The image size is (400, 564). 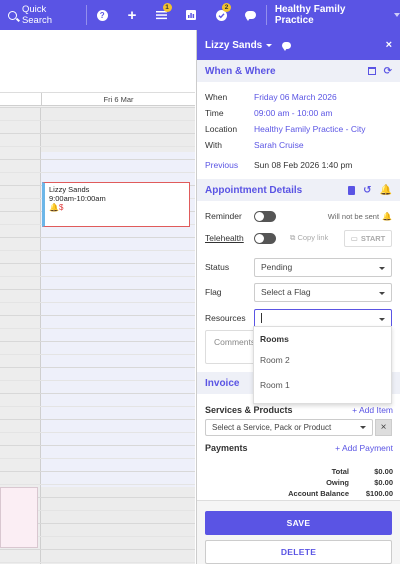 I want to click on add-payment-link: + Add Payment, so click(x=364, y=448).